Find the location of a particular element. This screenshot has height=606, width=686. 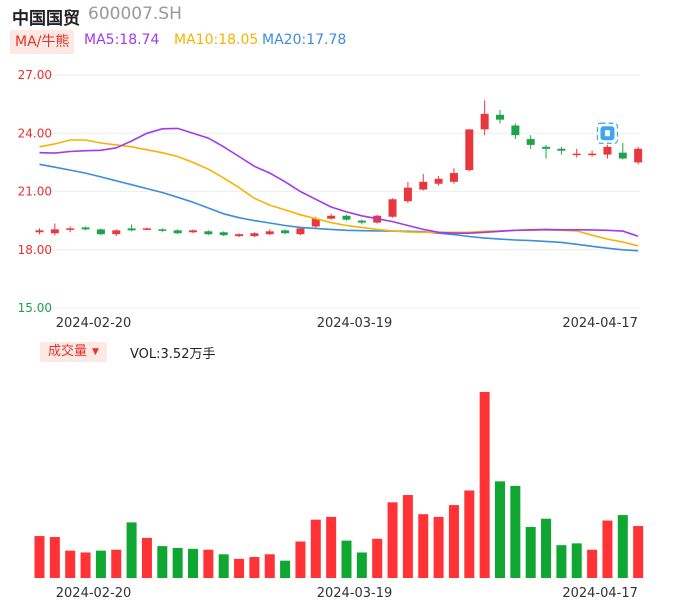

y-tick-label: 21.00 is located at coordinates (35, 192).